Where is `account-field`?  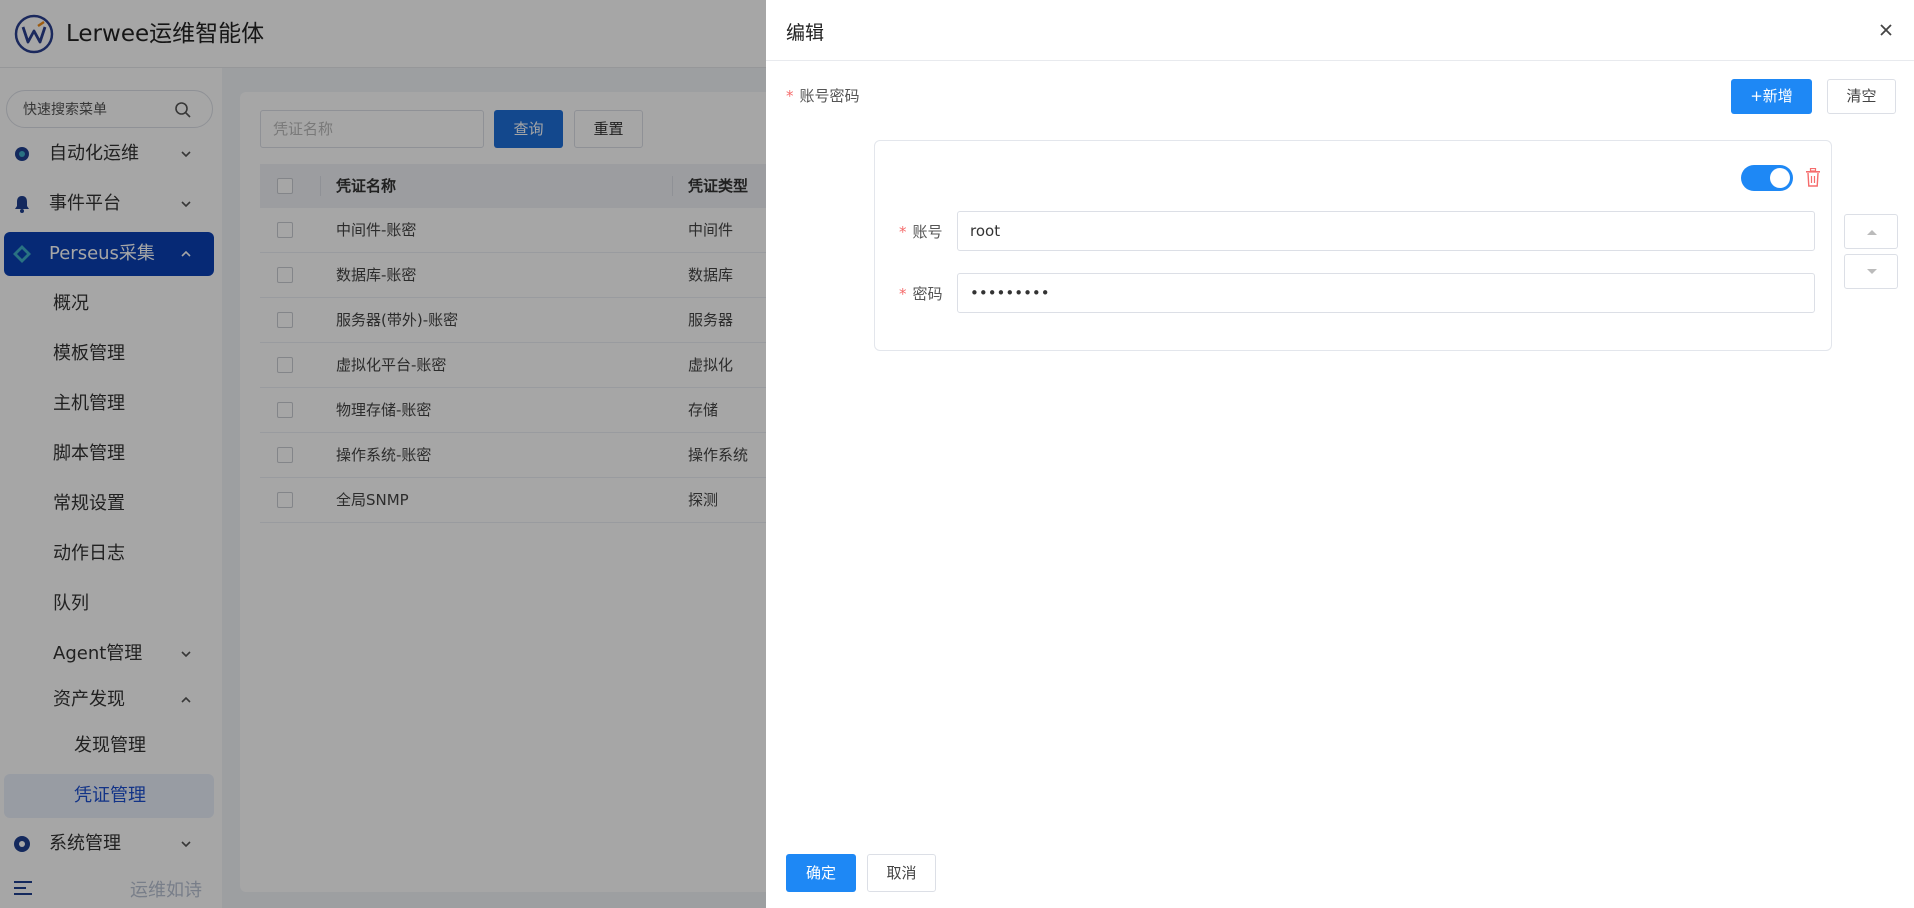
account-field is located at coordinates (1386, 231).